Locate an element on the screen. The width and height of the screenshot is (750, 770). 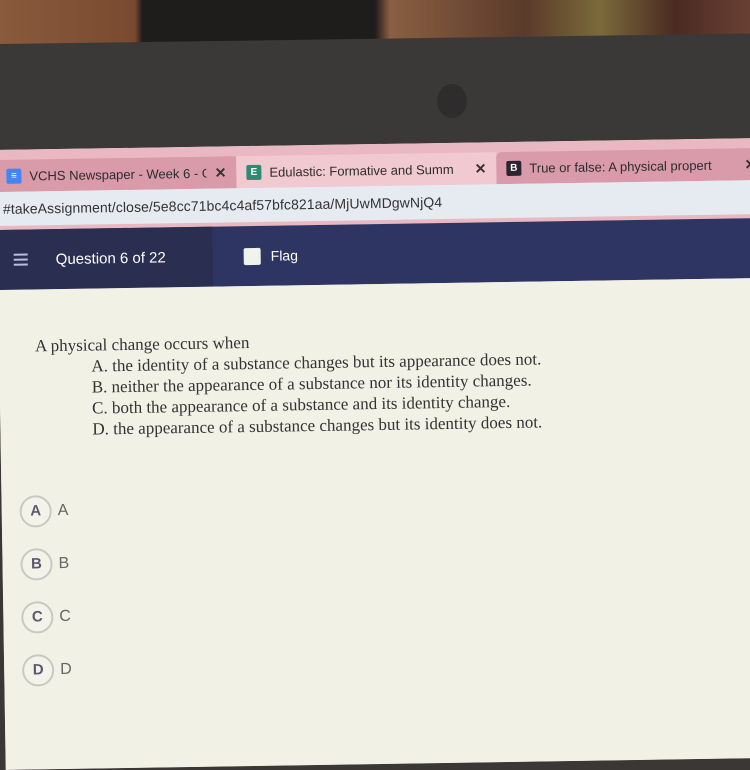
tab-vchs-newspaper: ≡ VCHS Newspaper - Week 6 - Goo ✕ is located at coordinates (118, 174).